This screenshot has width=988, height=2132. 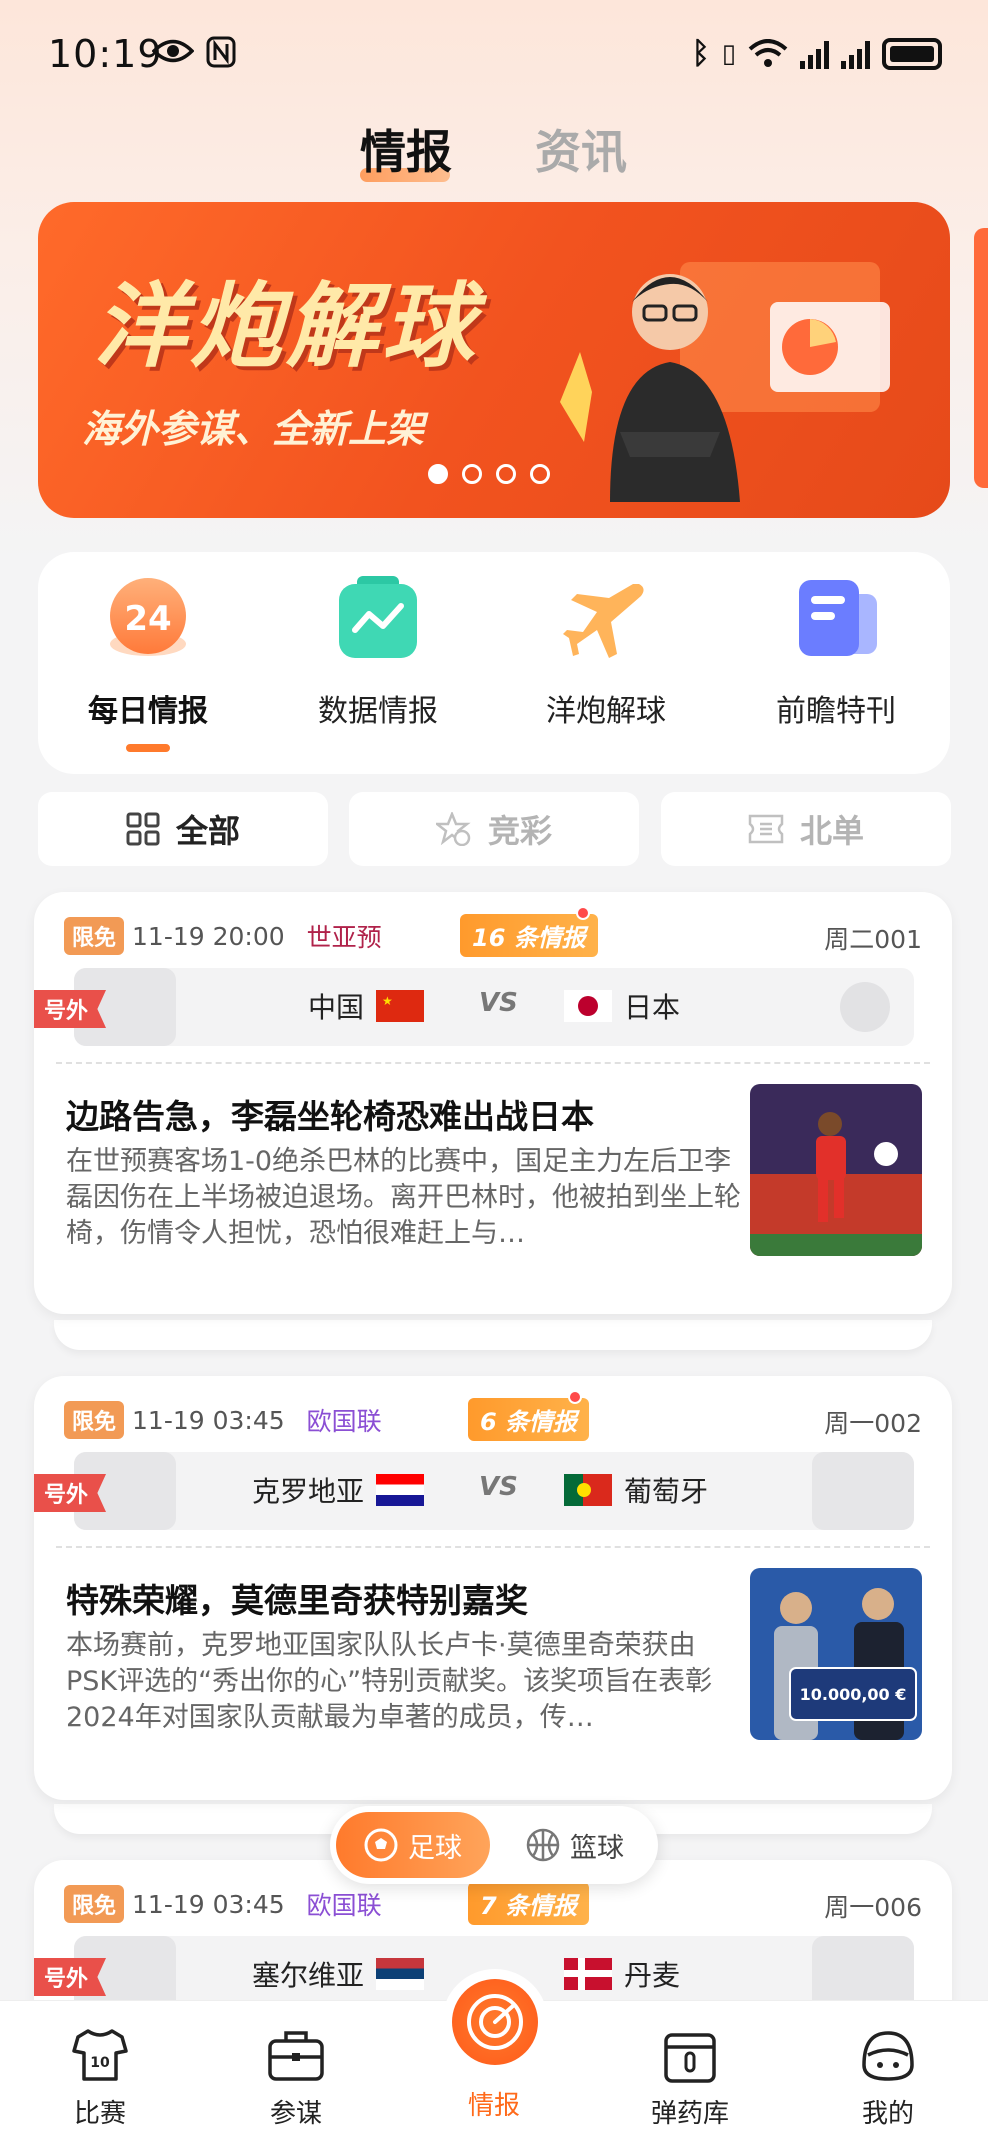 What do you see at coordinates (378, 711) in the screenshot?
I see `quick-item-label: 数据情报` at bounding box center [378, 711].